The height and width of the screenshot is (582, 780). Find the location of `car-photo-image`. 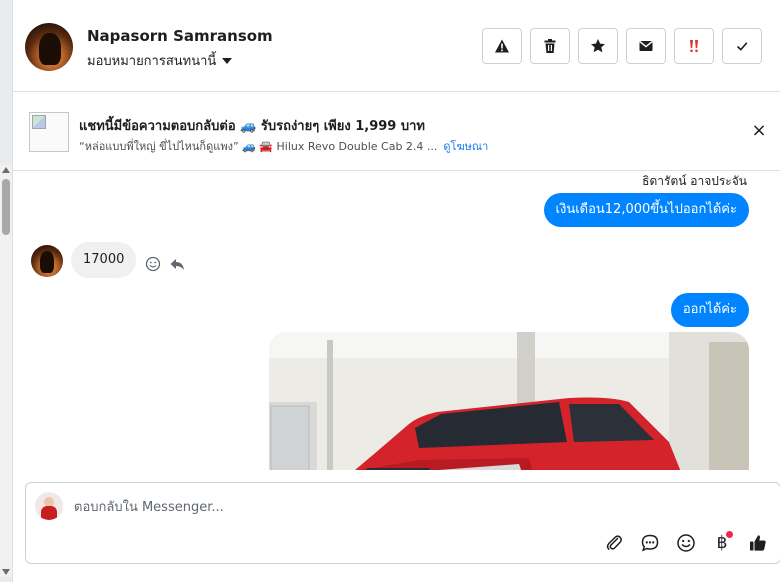

car-photo-image is located at coordinates (509, 401).